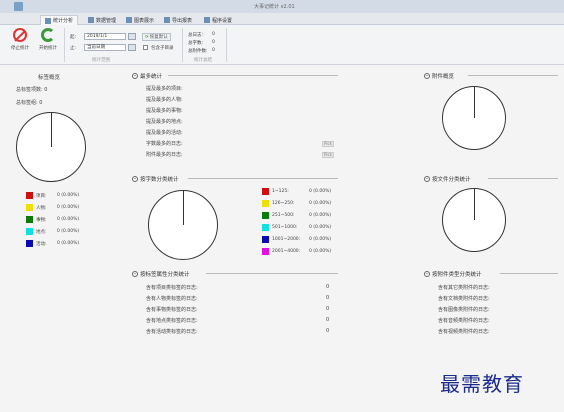  What do you see at coordinates (48, 35) in the screenshot?
I see `refresh-icon` at bounding box center [48, 35].